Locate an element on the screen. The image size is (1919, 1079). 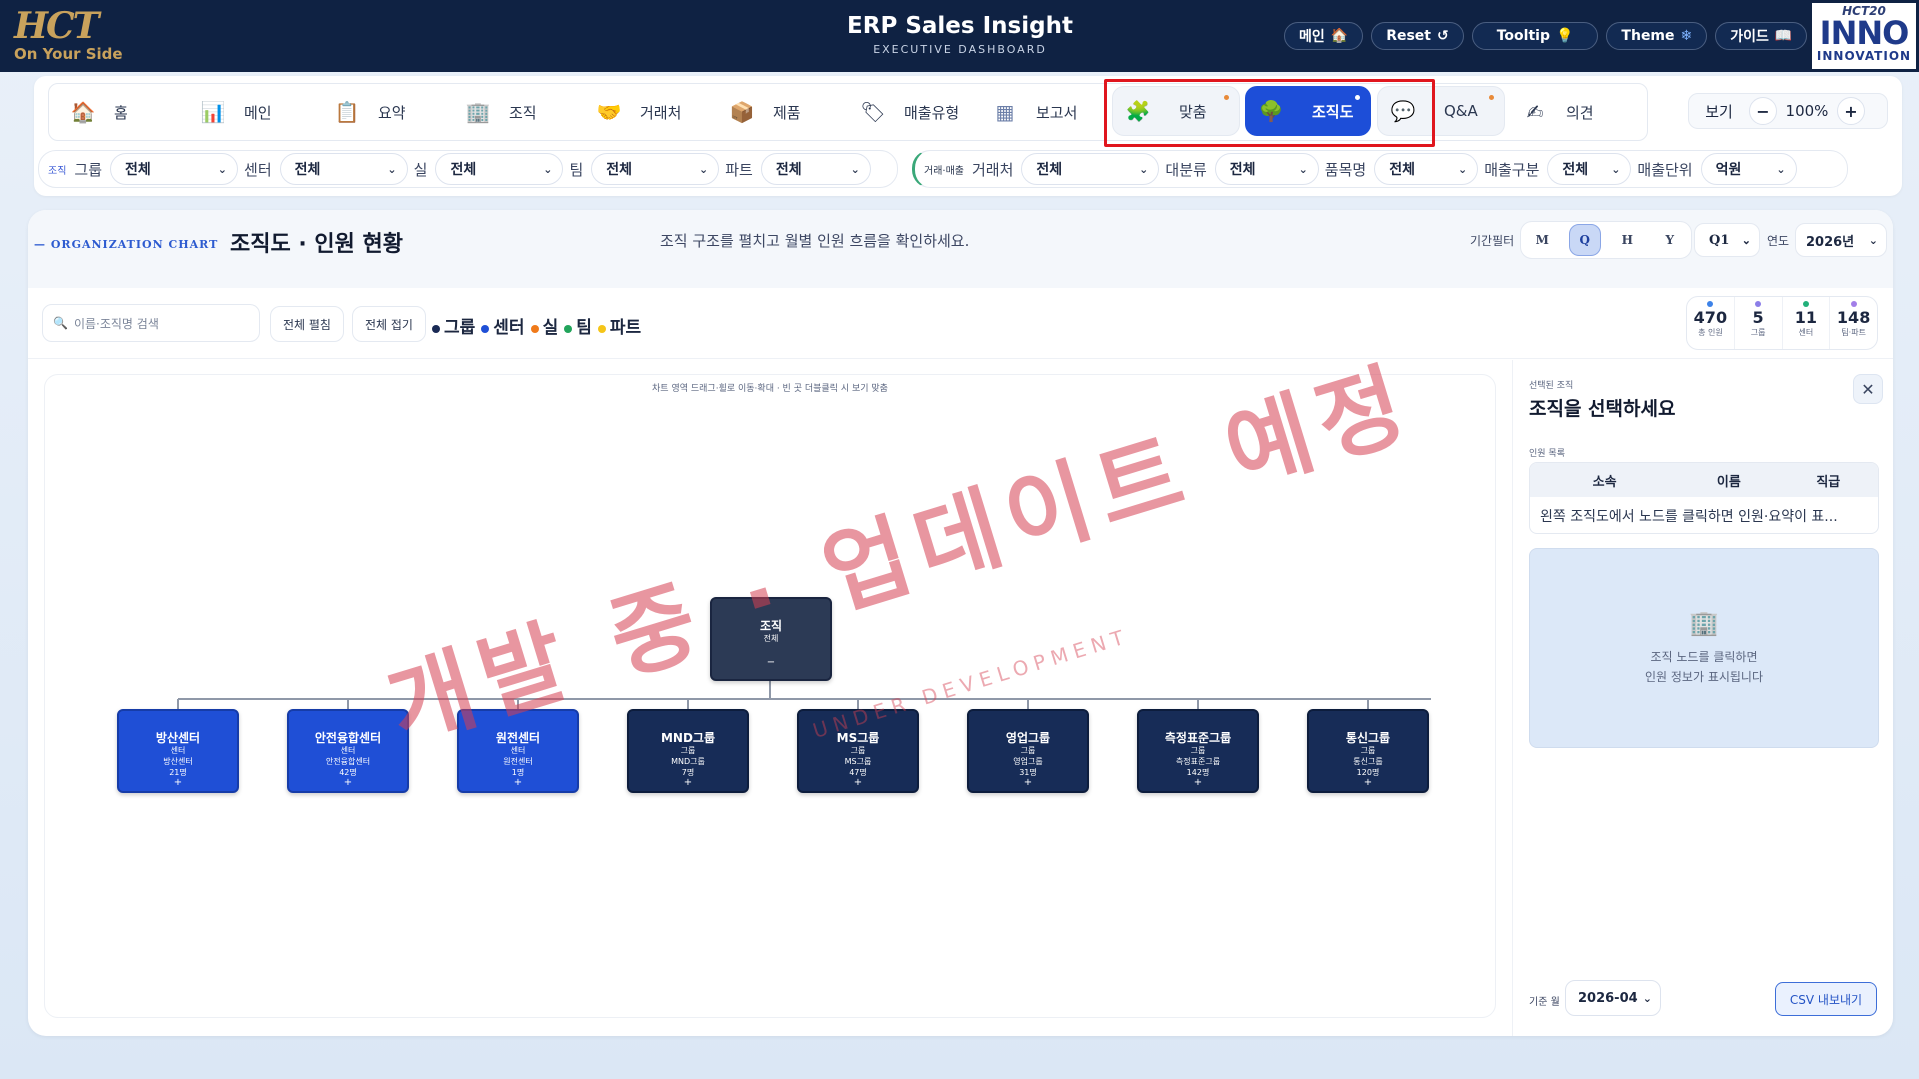
csv-export-button: CSV 내보내기 is located at coordinates (1826, 999).